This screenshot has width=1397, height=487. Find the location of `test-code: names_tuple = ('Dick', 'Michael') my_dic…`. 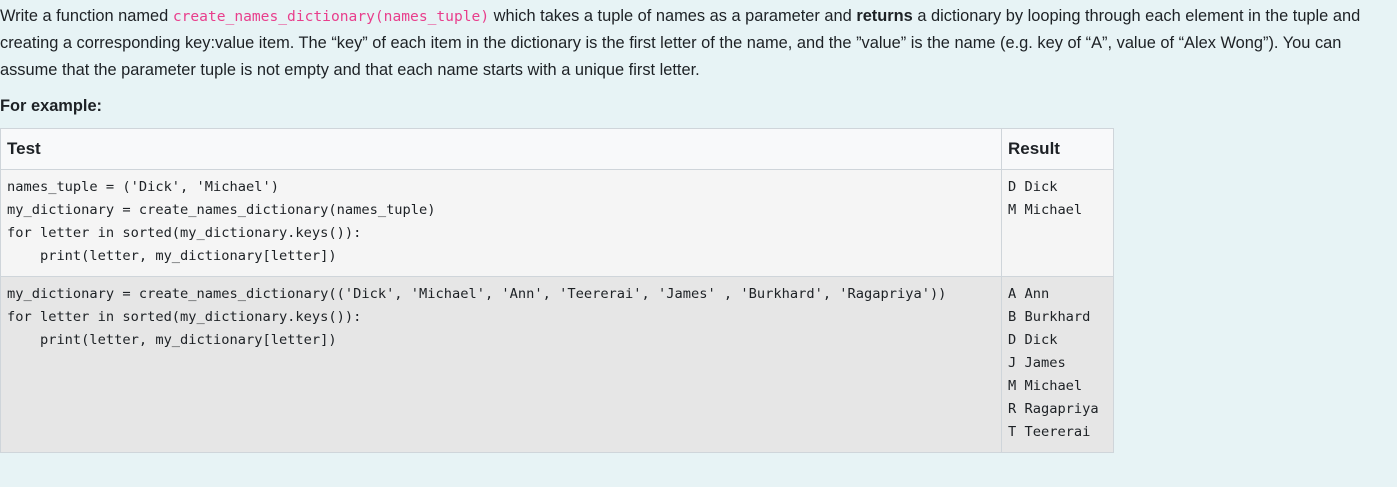

test-code: names_tuple = ('Dick', 'Michael') my_dic… is located at coordinates (221, 221).